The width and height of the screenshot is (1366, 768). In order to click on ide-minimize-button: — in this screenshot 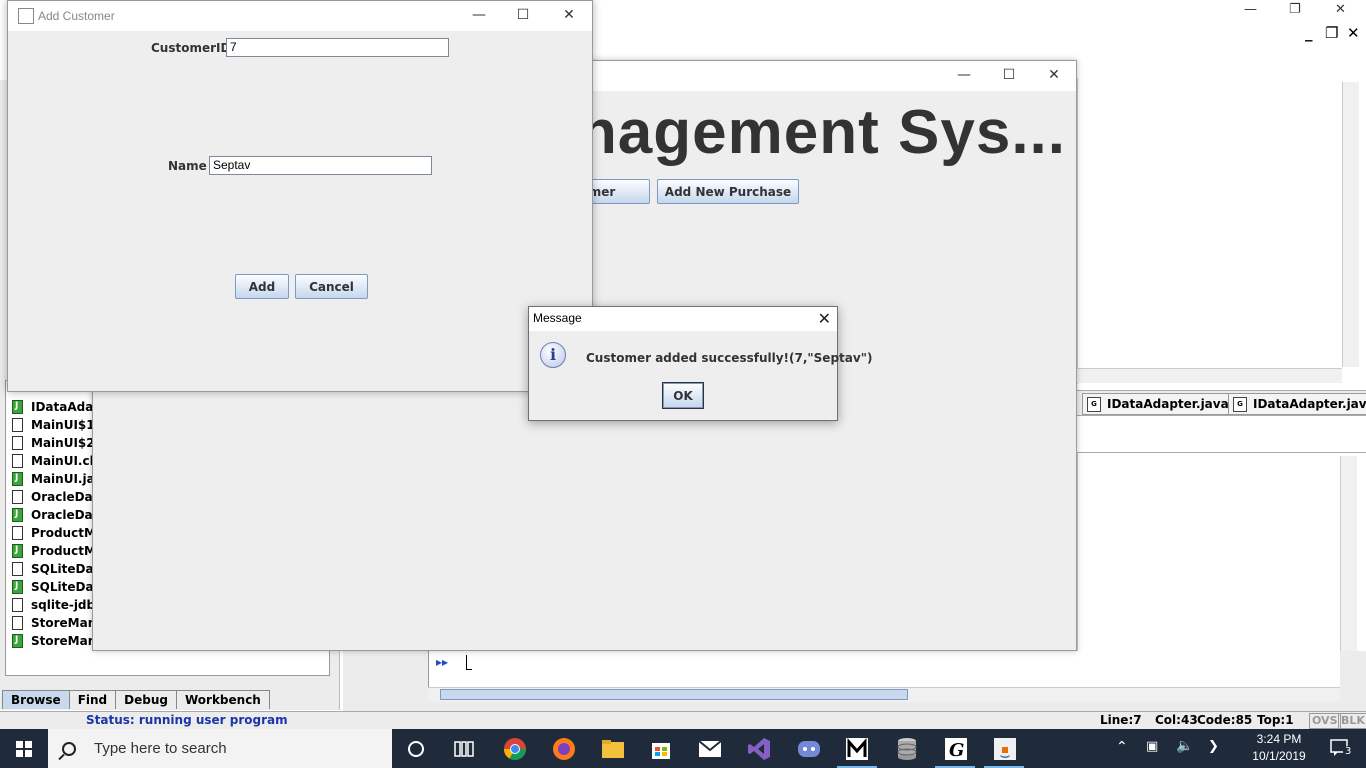, I will do `click(1250, 9)`.